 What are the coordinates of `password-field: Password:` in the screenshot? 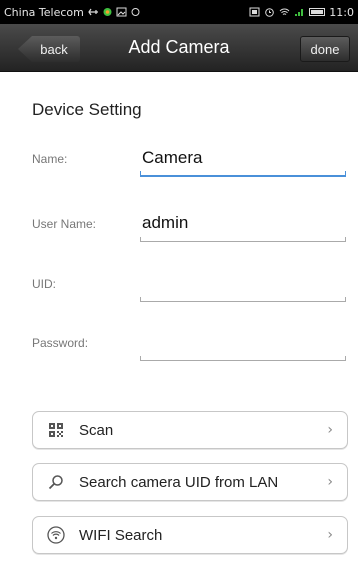 It's located at (190, 344).